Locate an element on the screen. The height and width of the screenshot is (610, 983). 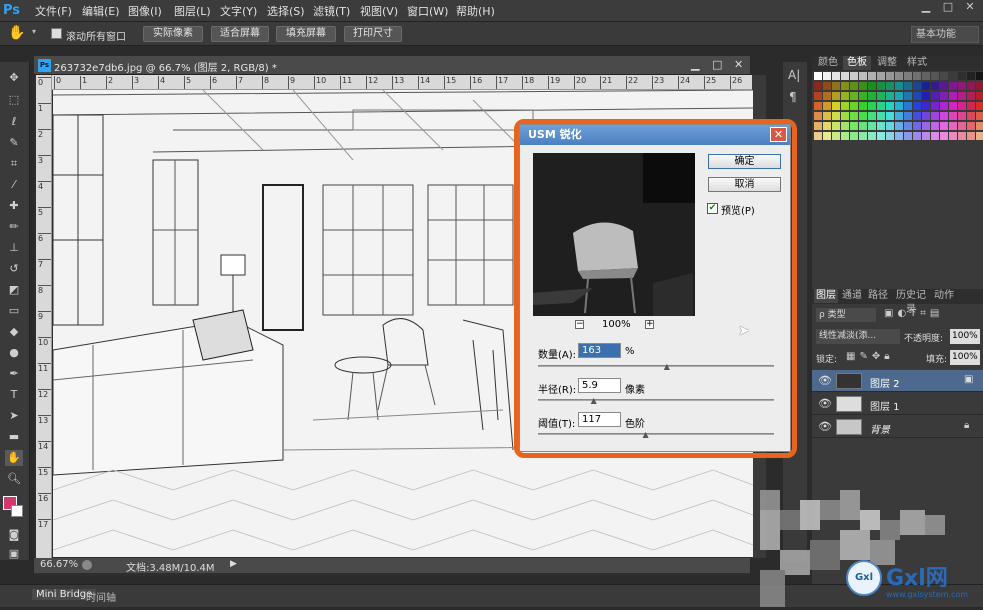
menu-type: 文字(Y) is located at coordinates (238, 11).